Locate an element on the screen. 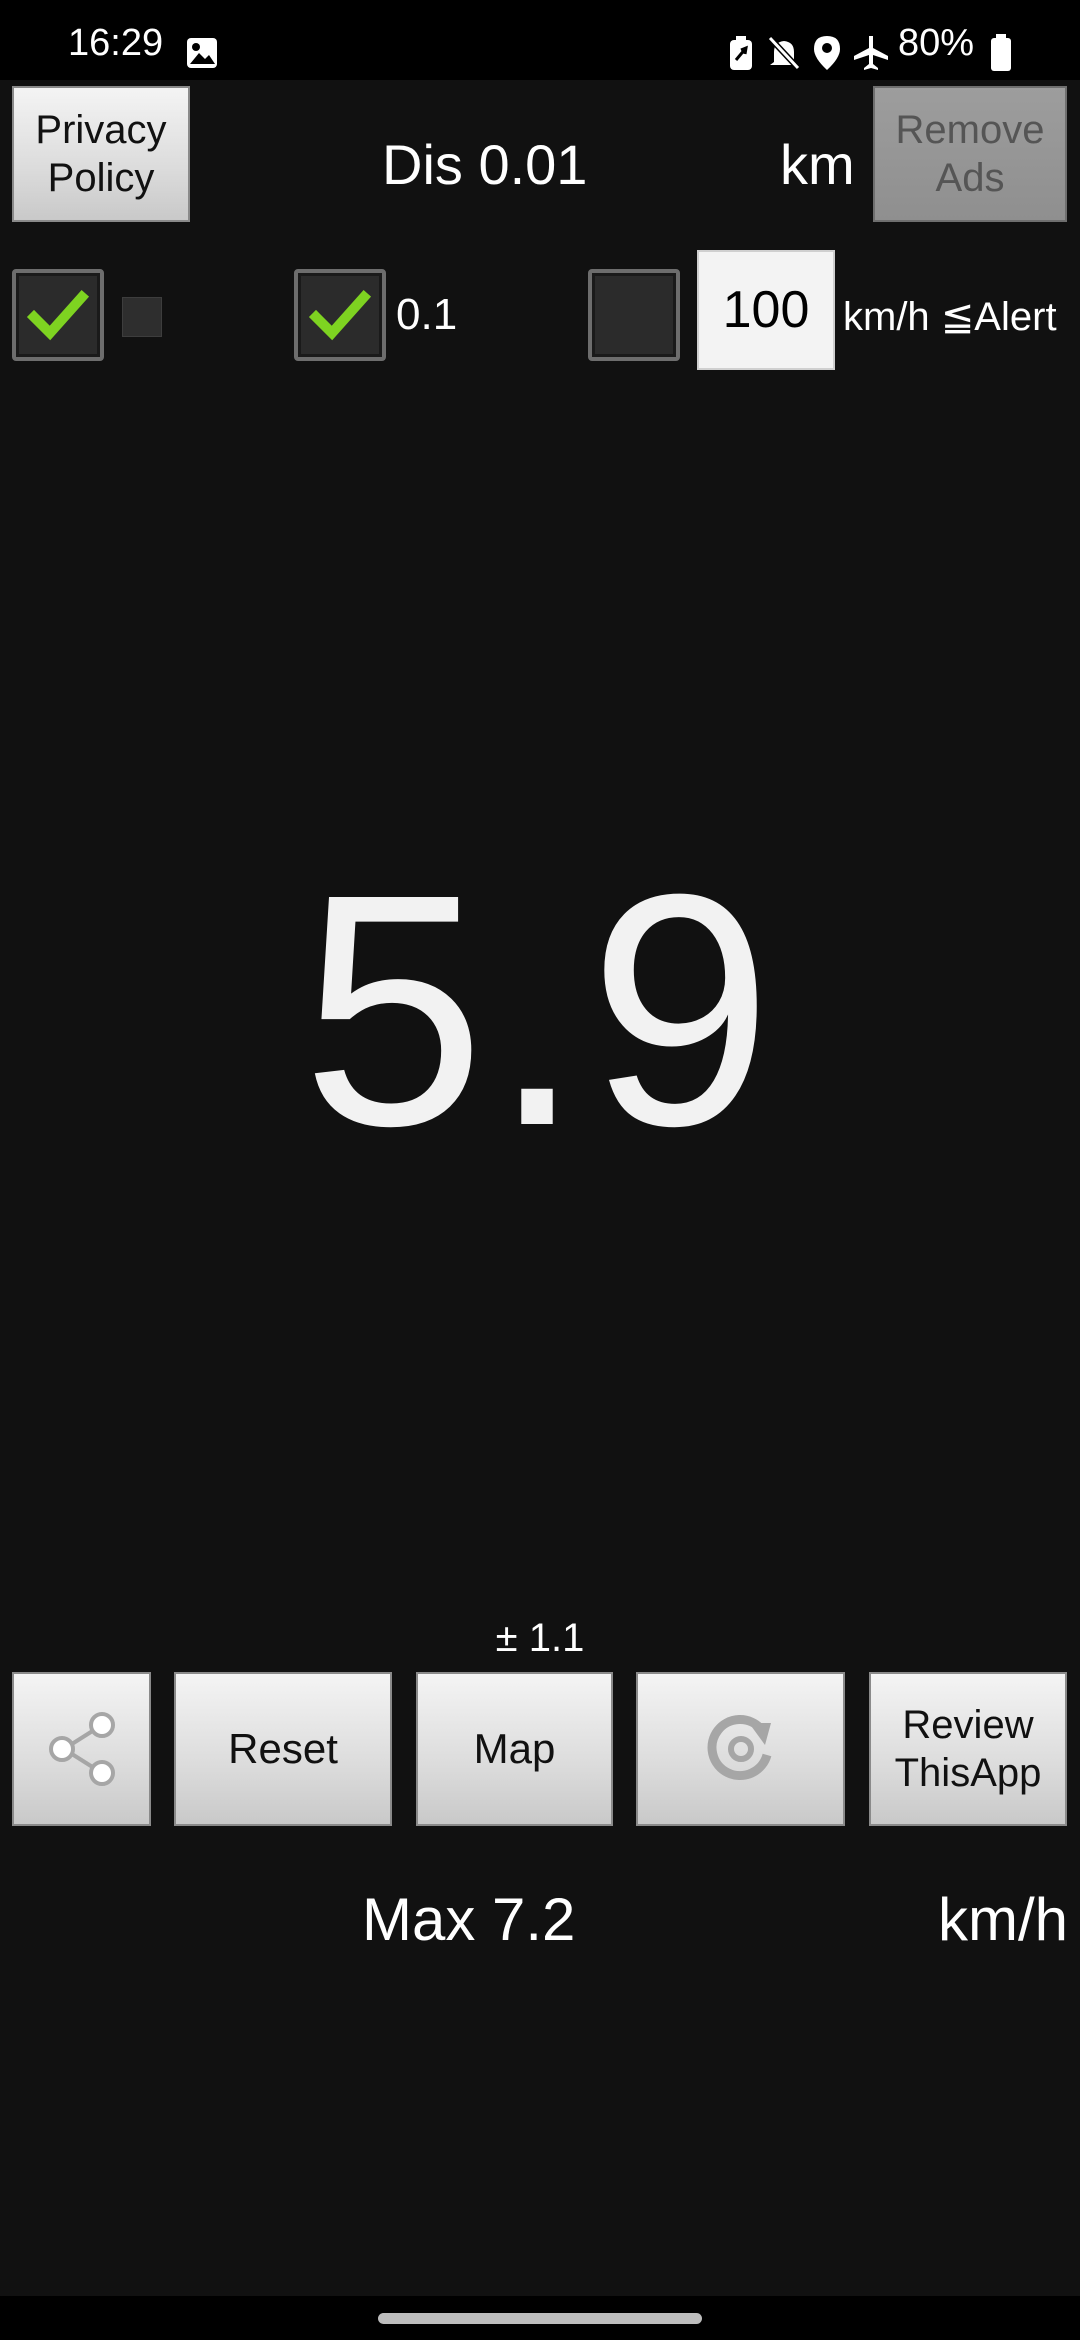 The width and height of the screenshot is (1080, 2340). distance-label: Dis 0.01 is located at coordinates (485, 164).